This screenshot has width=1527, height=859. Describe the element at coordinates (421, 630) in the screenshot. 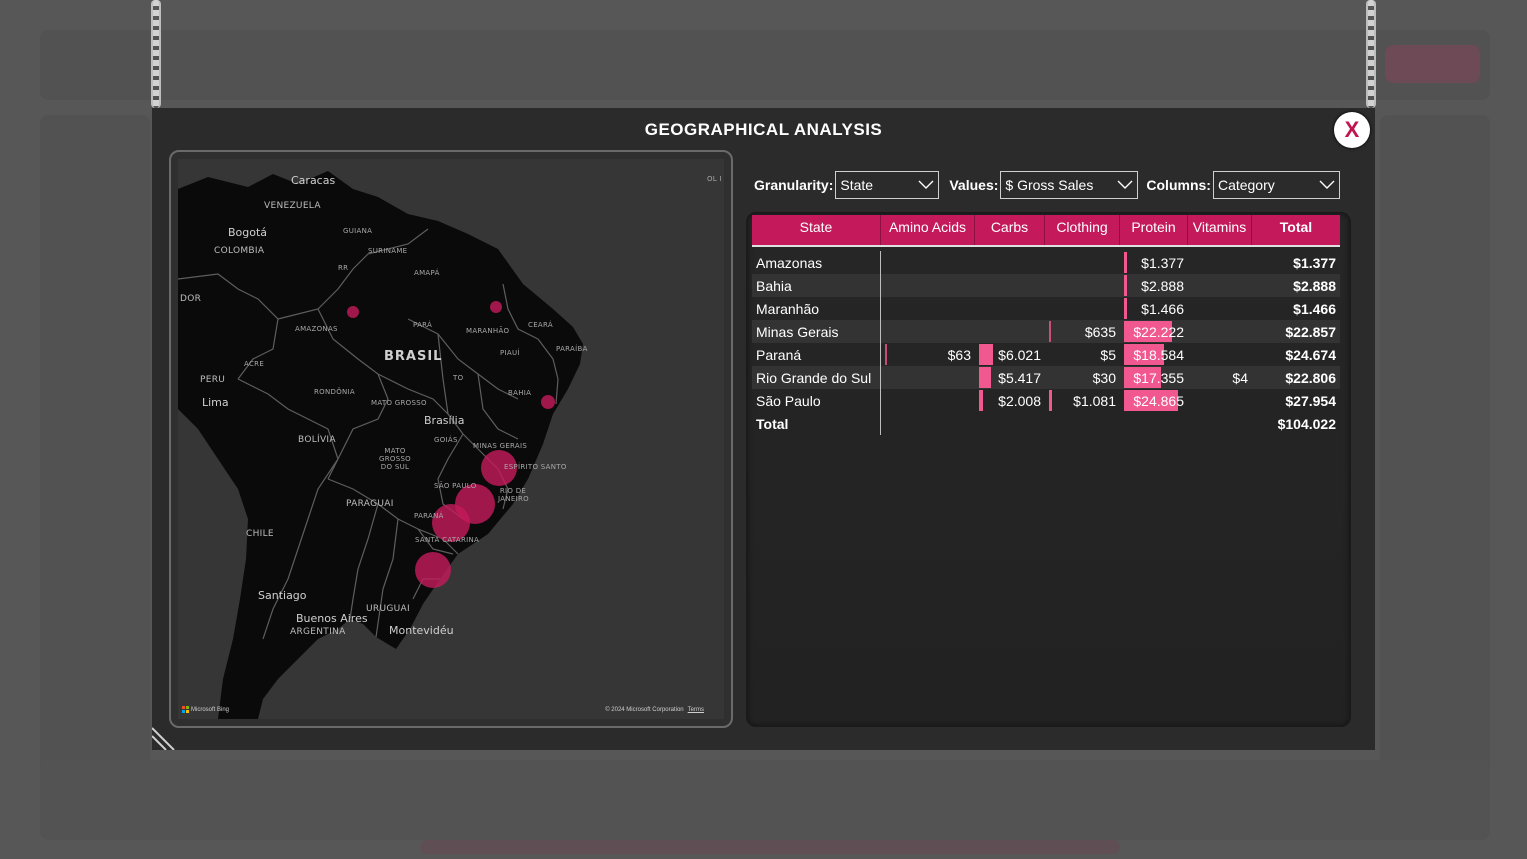

I see `map-label-montevideu: Montevidéu` at that location.